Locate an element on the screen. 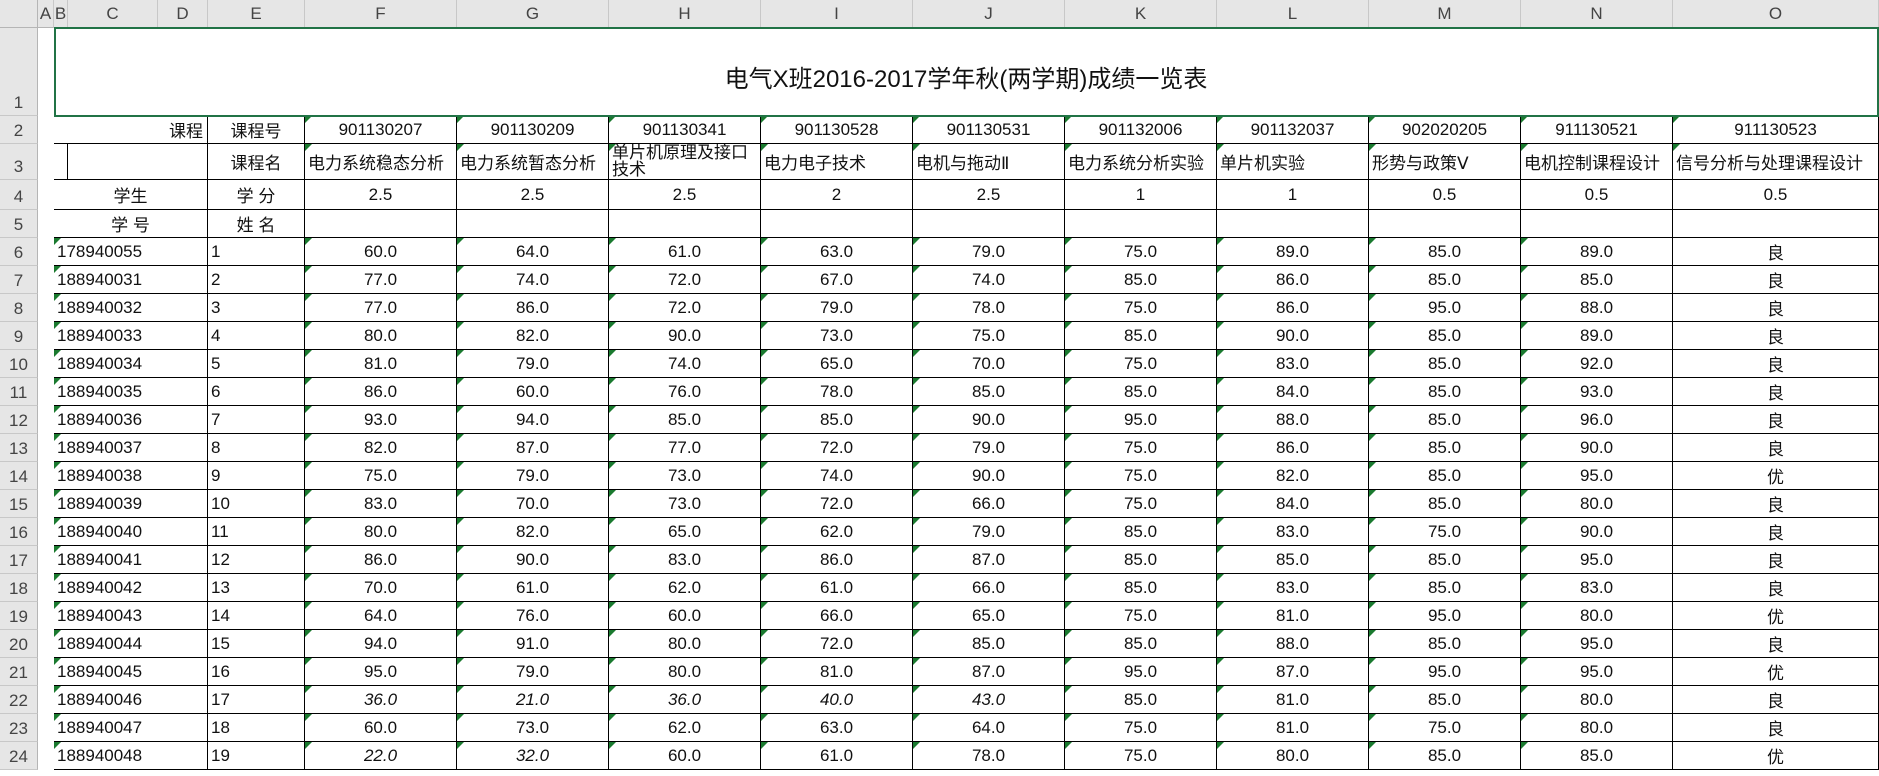  row-header-23: 23 is located at coordinates (19, 728).